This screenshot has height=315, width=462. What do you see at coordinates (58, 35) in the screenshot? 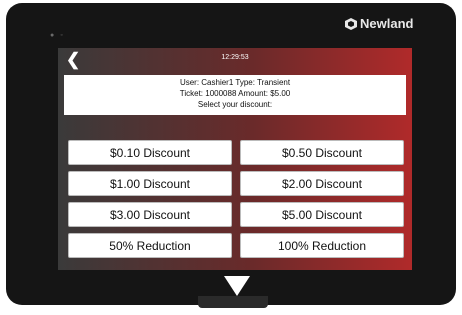
I see `sensor-area: ● ◦` at bounding box center [58, 35].